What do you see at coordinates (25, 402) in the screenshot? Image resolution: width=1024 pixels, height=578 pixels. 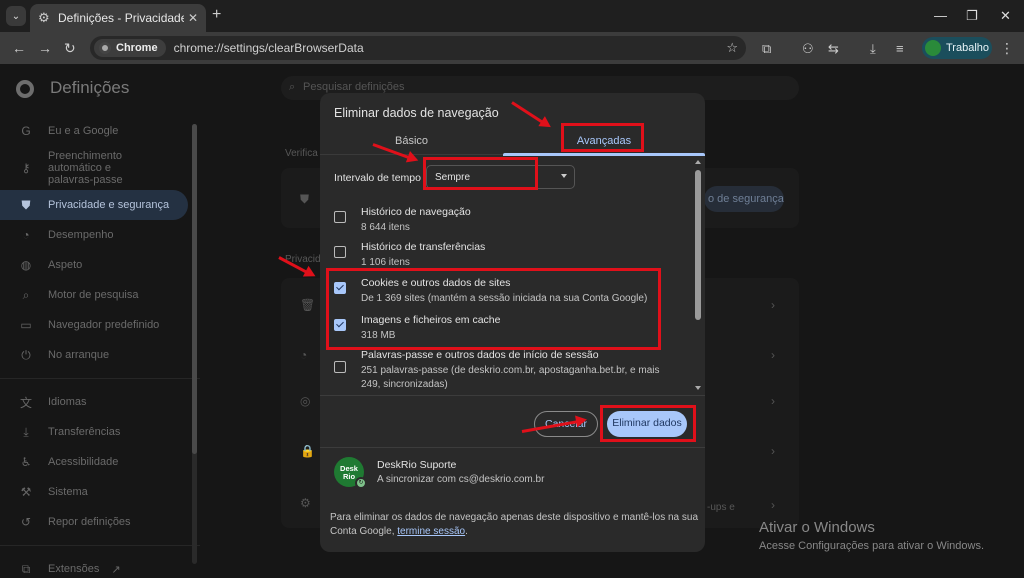 I see `translate-icon: 文` at bounding box center [25, 402].